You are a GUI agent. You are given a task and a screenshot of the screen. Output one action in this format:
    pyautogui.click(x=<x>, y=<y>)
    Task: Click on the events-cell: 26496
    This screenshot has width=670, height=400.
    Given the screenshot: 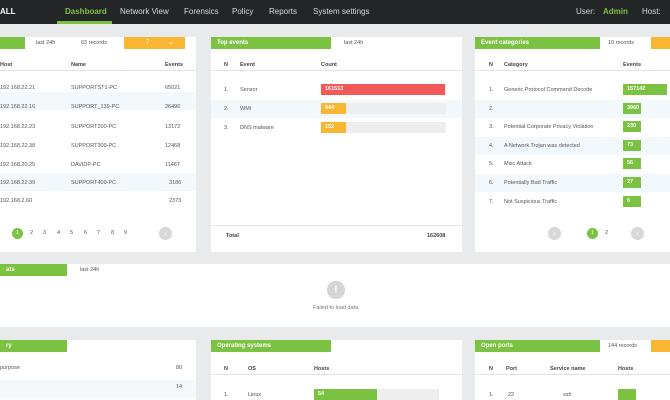 What is the action you would take?
    pyautogui.click(x=173, y=107)
    